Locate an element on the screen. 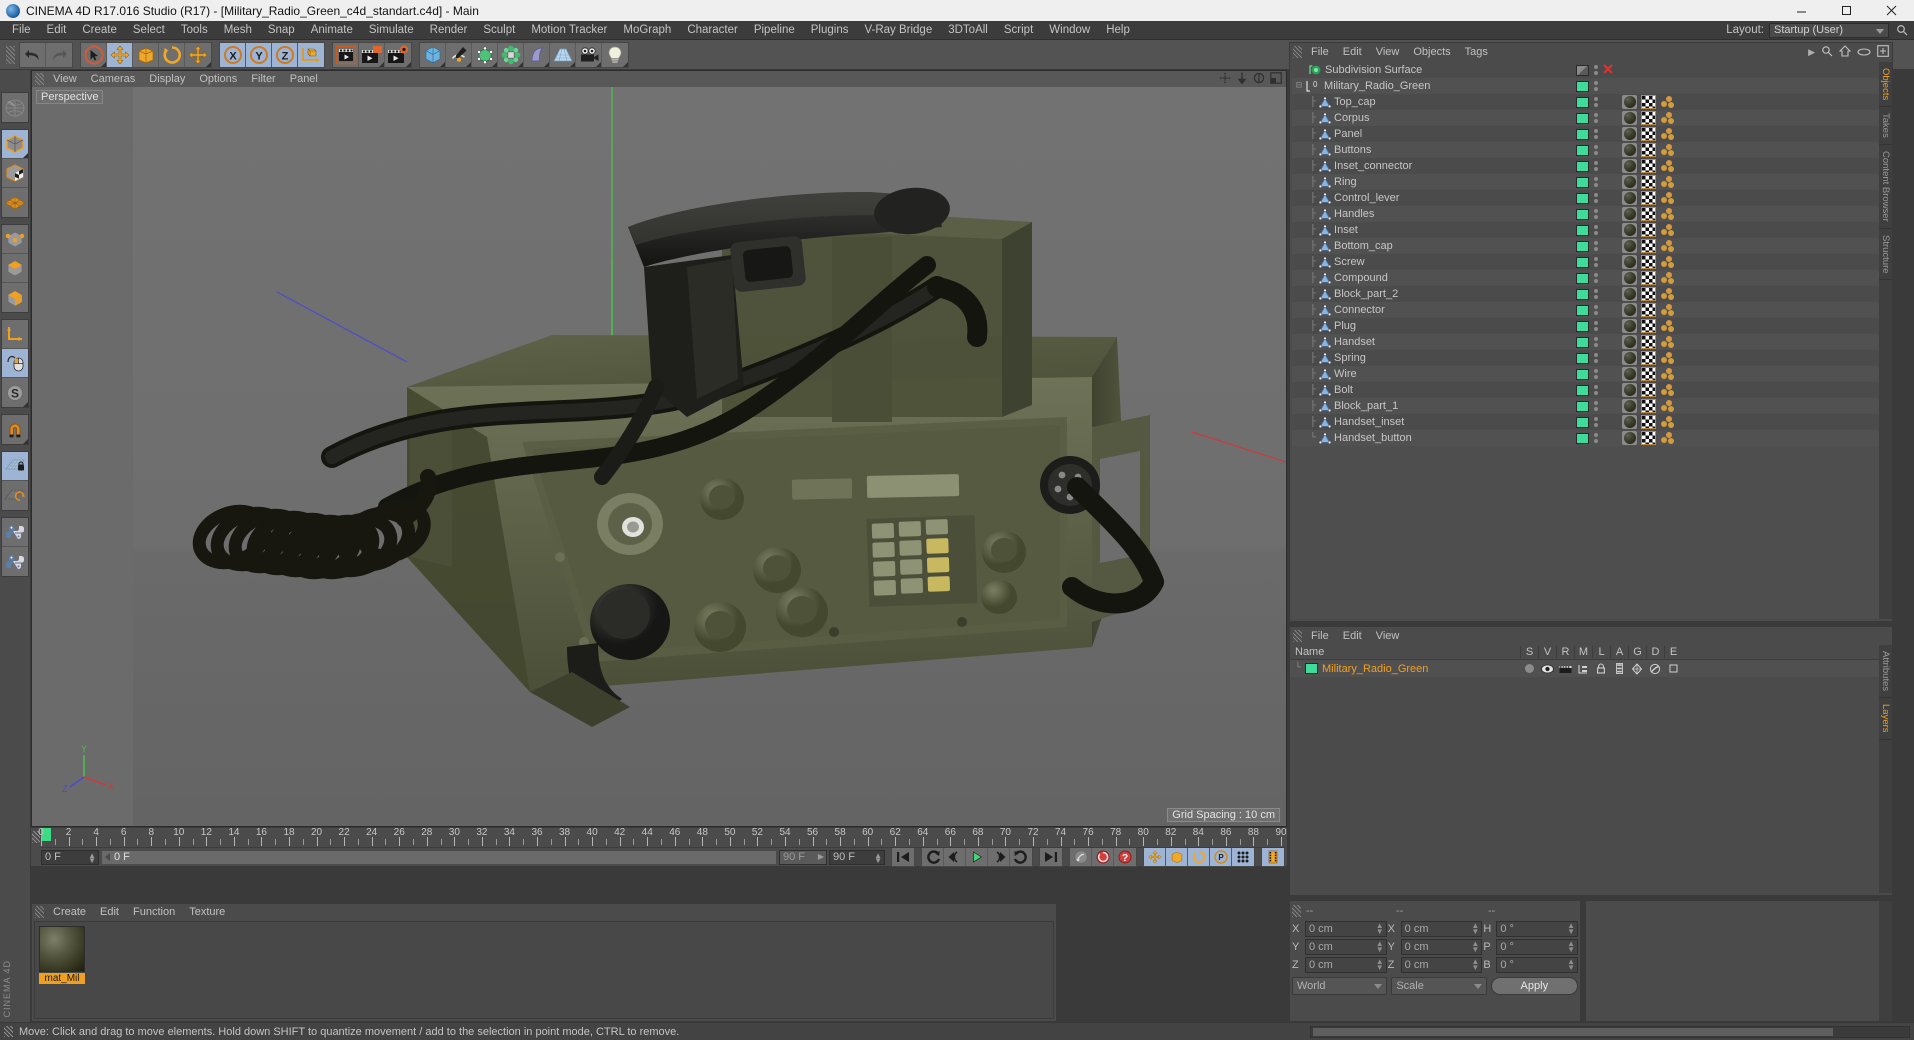 The width and height of the screenshot is (1914, 1040). render-view-button is located at coordinates (346, 54).